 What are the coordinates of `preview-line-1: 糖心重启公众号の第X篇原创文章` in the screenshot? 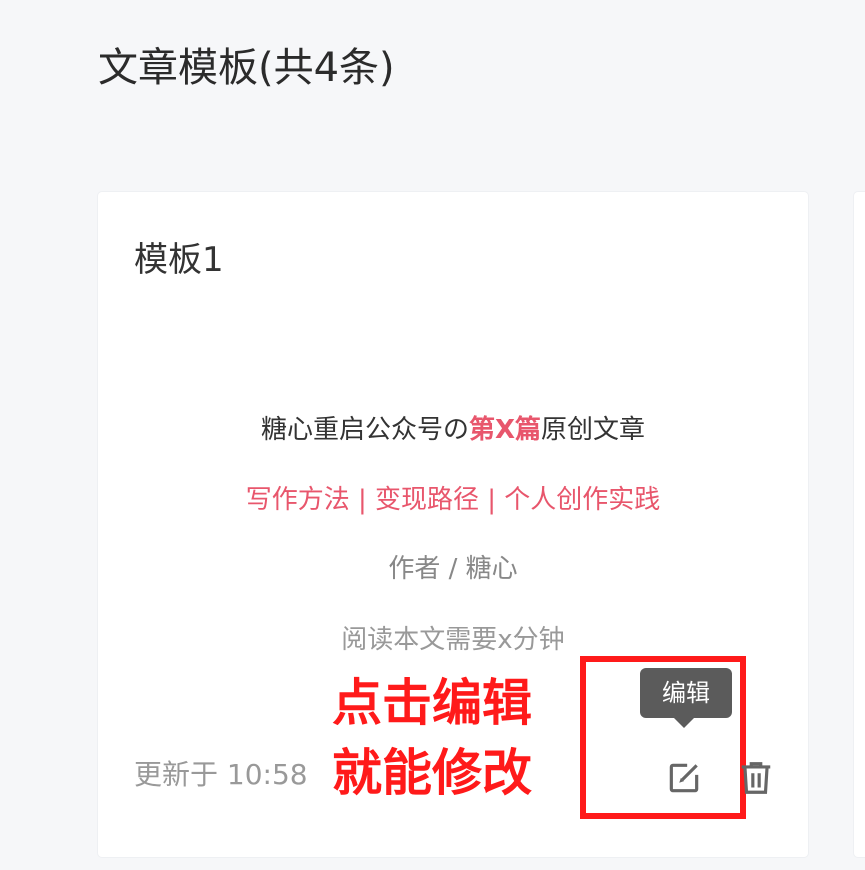 It's located at (453, 430).